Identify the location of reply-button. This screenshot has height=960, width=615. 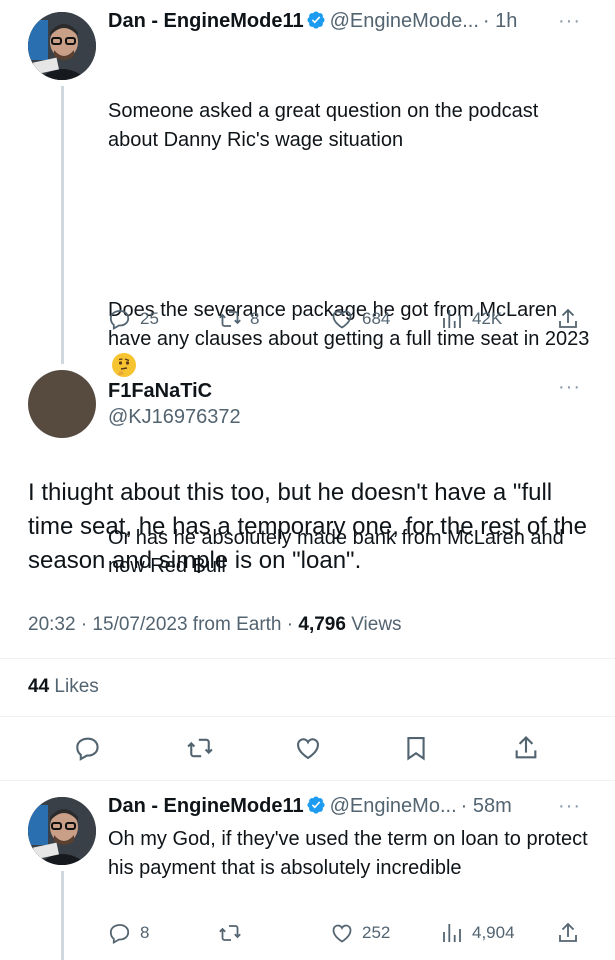
(88, 750).